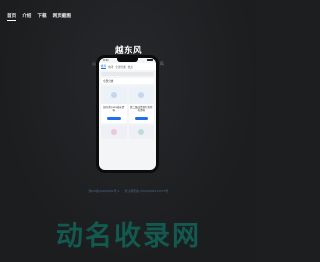 Image resolution: width=320 pixels, height=262 pixels. I want to click on document-icon, so click(113, 95).